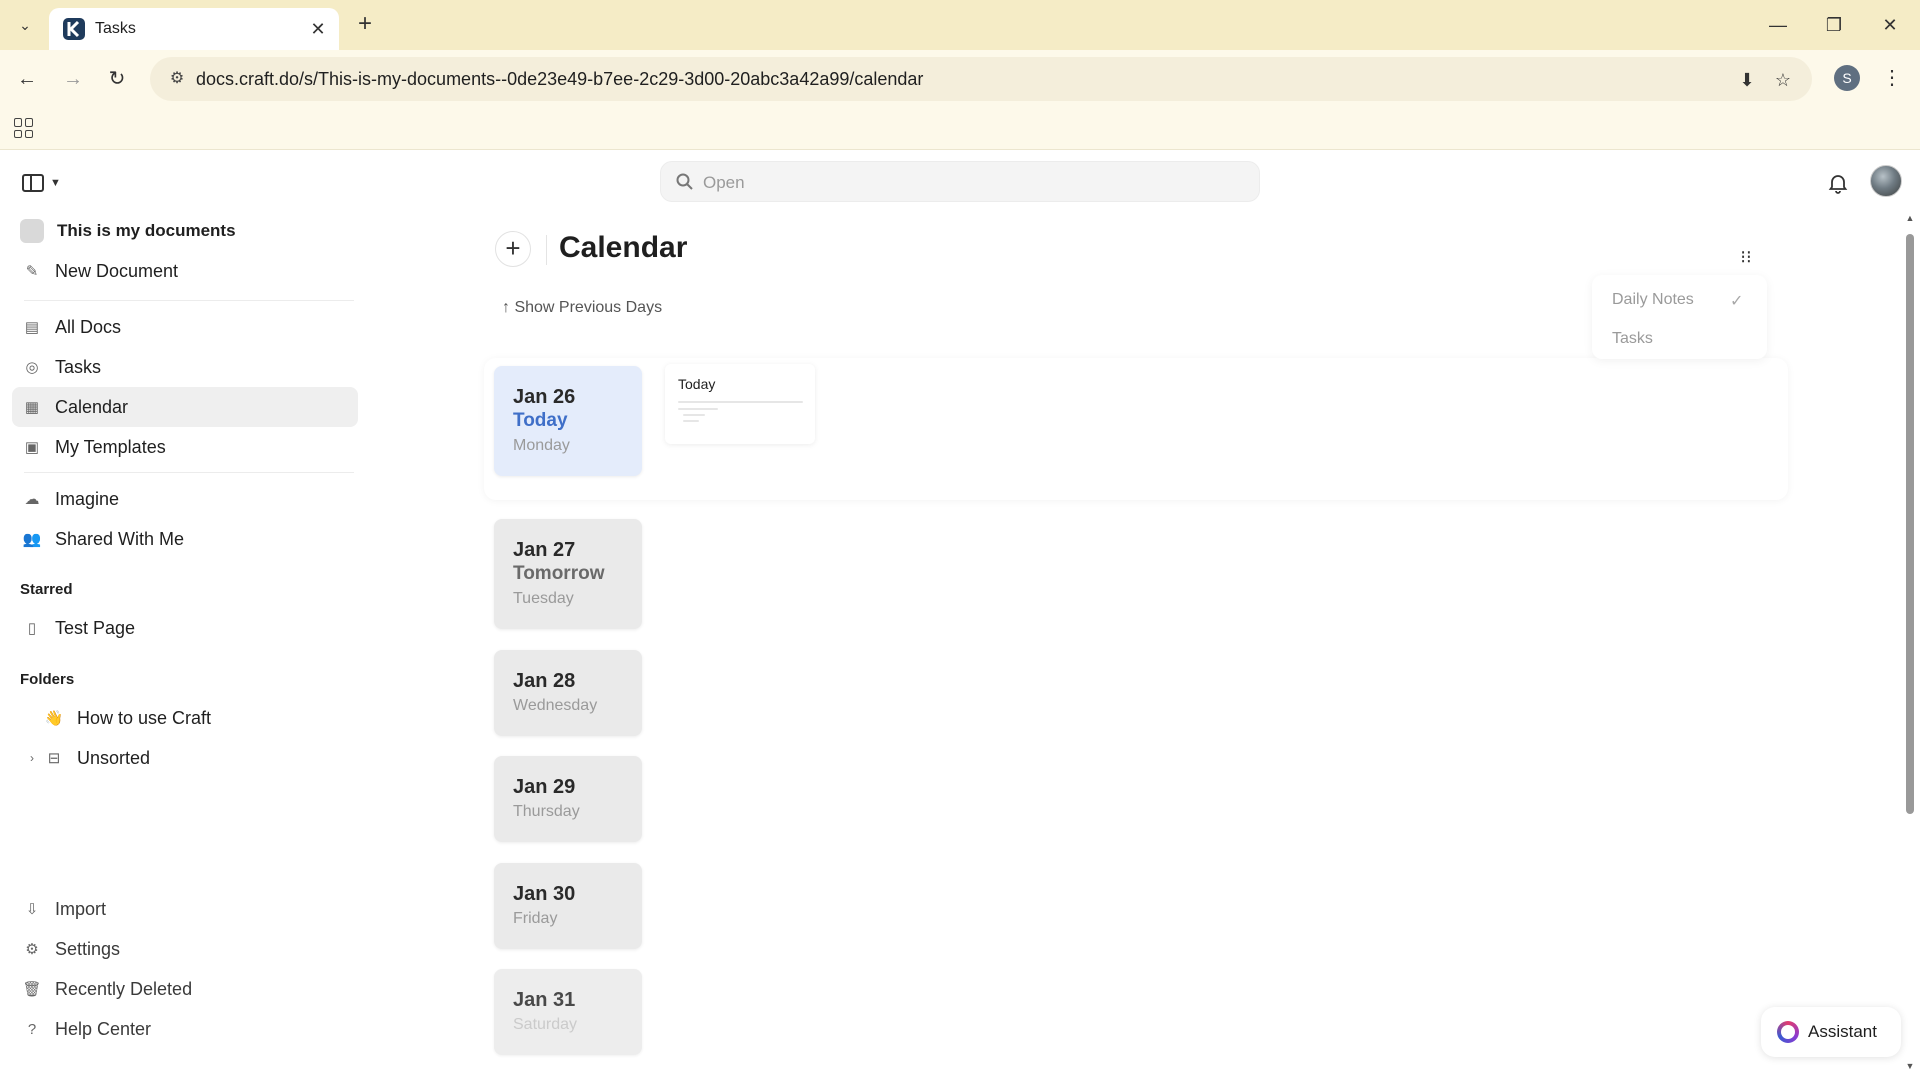 The width and height of the screenshot is (1920, 1080). What do you see at coordinates (697, 384) in the screenshot?
I see `note-title: Today` at bounding box center [697, 384].